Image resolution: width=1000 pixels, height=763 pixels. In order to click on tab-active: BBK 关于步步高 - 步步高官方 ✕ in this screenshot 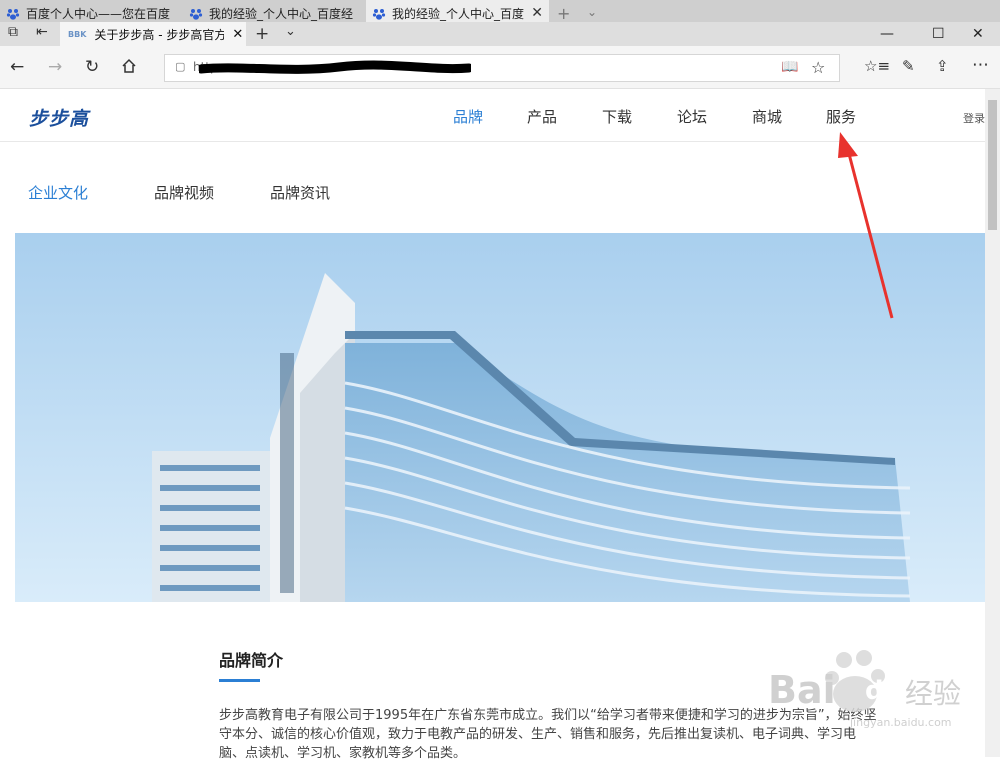, I will do `click(153, 34)`.